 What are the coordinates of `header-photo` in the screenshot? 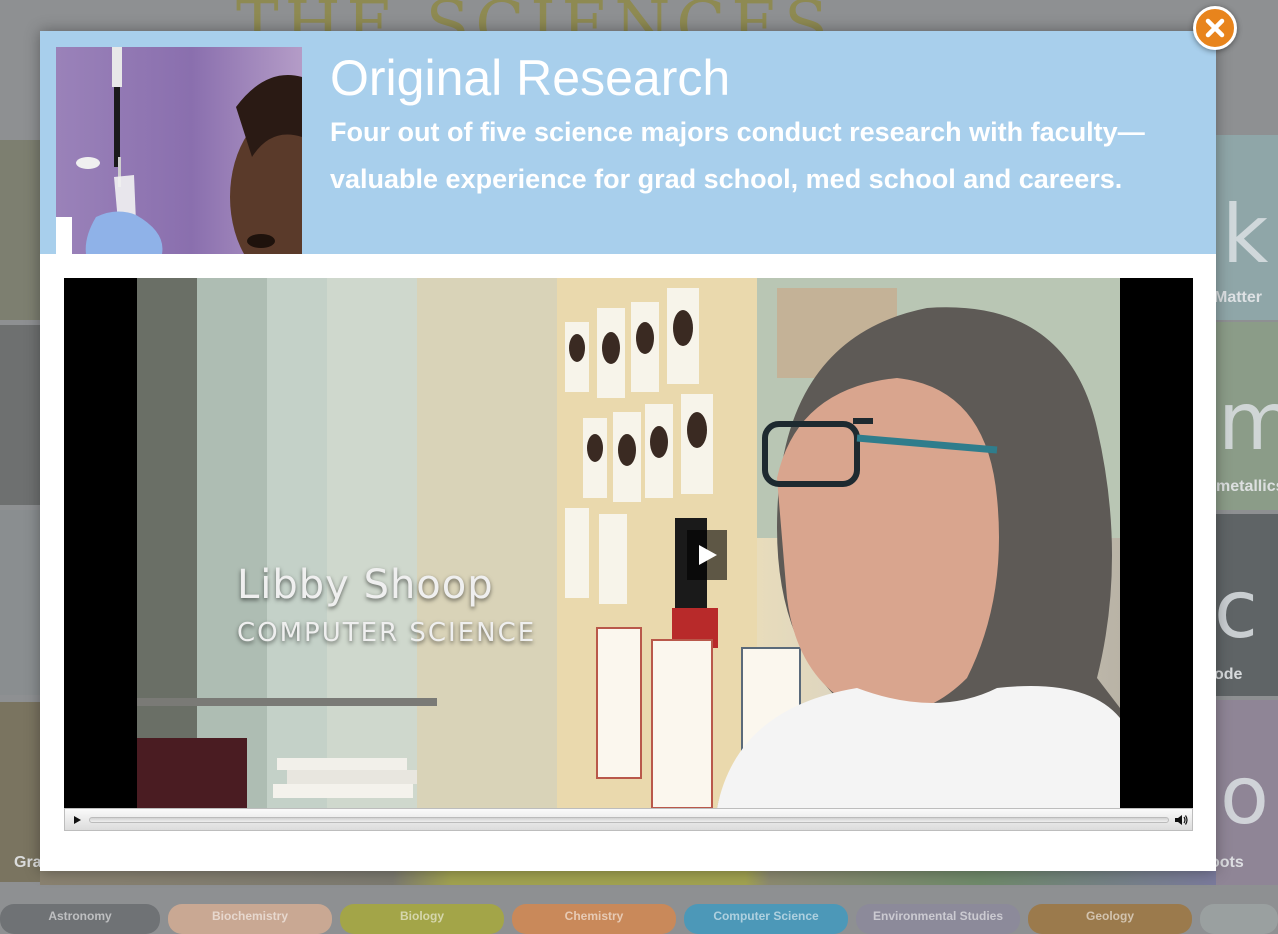 It's located at (179, 150).